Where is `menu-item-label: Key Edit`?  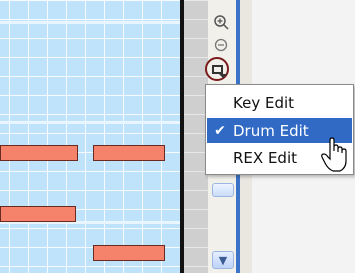 menu-item-label: Key Edit is located at coordinates (264, 102).